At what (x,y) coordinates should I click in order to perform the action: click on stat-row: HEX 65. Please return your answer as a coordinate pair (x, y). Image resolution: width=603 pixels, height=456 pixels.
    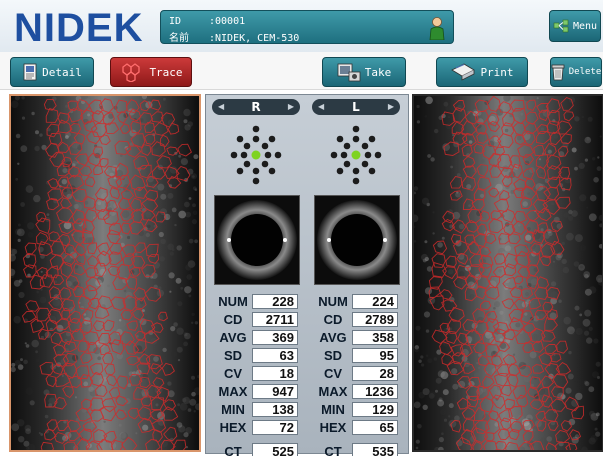
    Looking at the image, I should click on (357, 427).